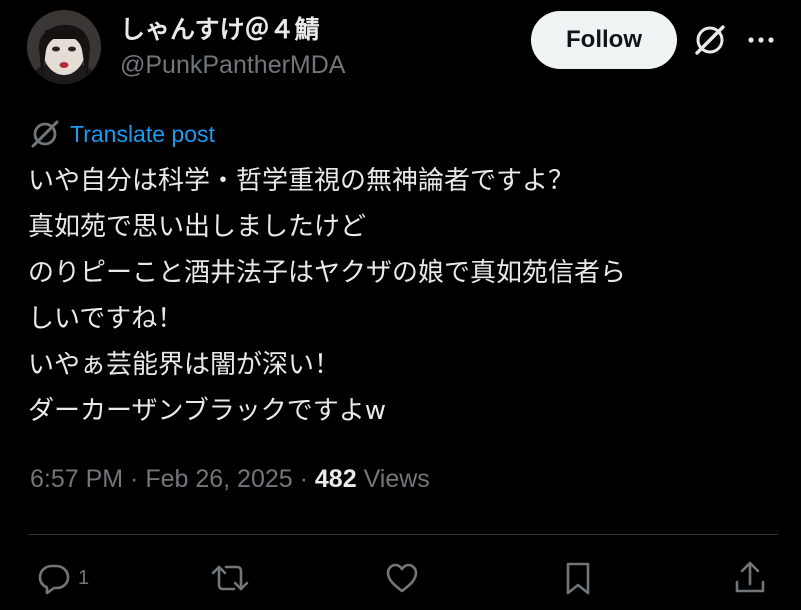 Image resolution: width=801 pixels, height=610 pixels. I want to click on like-icon, so click(402, 578).